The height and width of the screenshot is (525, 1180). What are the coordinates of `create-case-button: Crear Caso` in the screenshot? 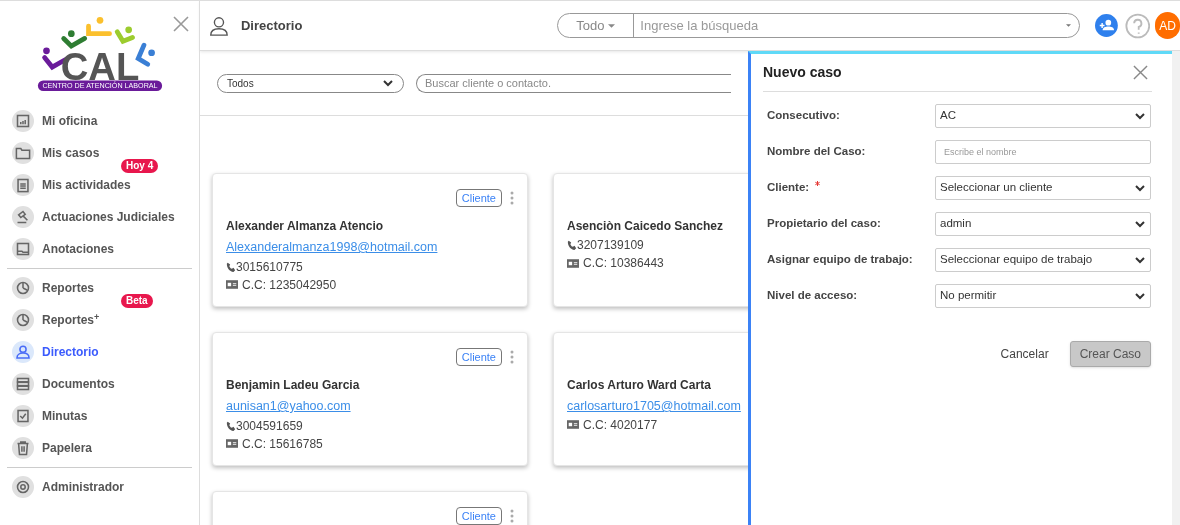 It's located at (1110, 354).